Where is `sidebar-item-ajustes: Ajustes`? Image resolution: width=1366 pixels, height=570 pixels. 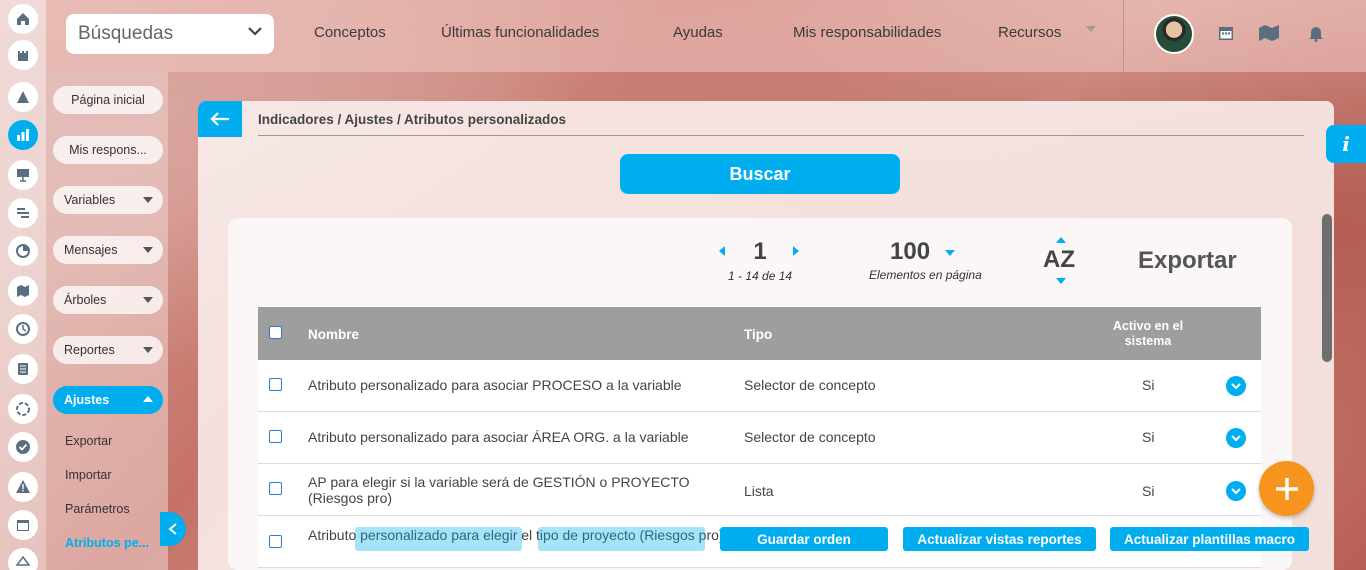
sidebar-item-ajustes: Ajustes is located at coordinates (108, 400).